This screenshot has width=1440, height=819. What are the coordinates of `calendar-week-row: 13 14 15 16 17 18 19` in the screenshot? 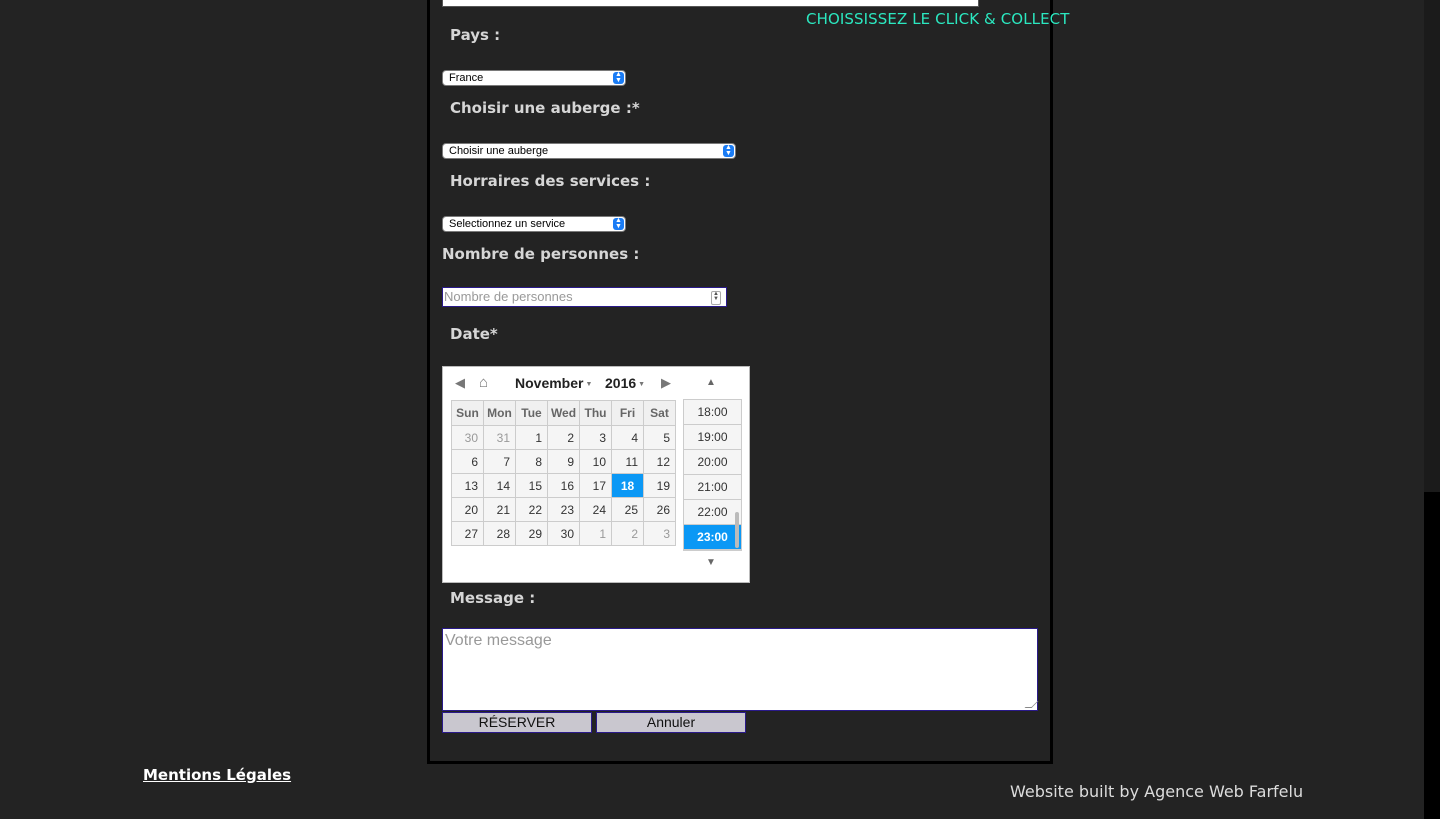 It's located at (563, 485).